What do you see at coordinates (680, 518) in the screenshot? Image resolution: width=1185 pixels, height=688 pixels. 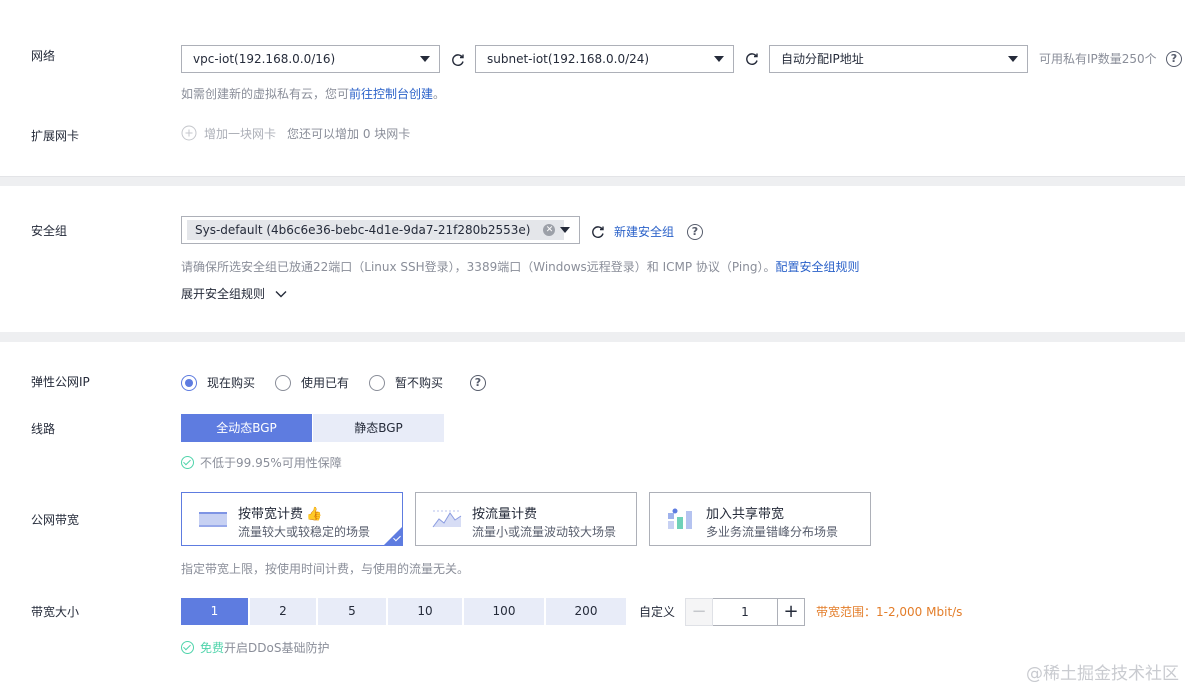 I see `shared-bandwidth-icon` at bounding box center [680, 518].